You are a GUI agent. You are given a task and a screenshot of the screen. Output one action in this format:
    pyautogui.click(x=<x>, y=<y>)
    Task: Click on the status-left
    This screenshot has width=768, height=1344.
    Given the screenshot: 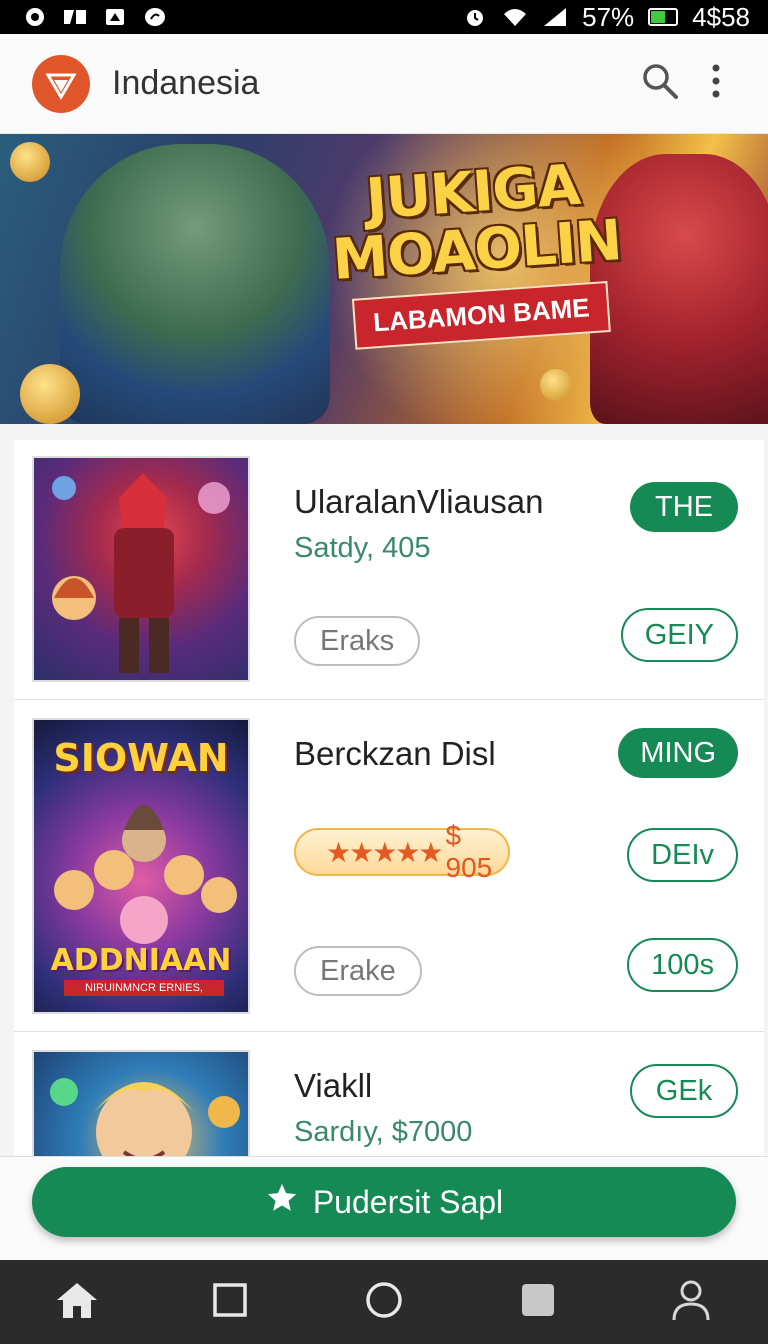 What is the action you would take?
    pyautogui.click(x=95, y=17)
    